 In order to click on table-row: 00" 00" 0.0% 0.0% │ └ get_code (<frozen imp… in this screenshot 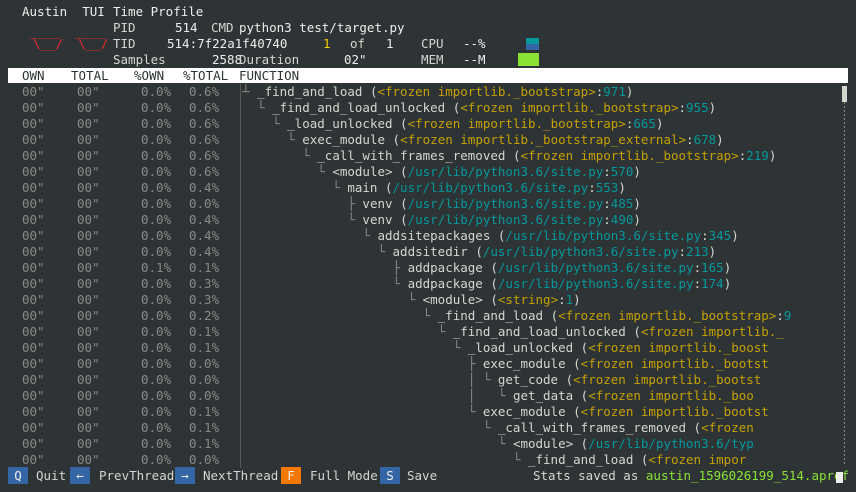, I will do `click(428, 380)`.